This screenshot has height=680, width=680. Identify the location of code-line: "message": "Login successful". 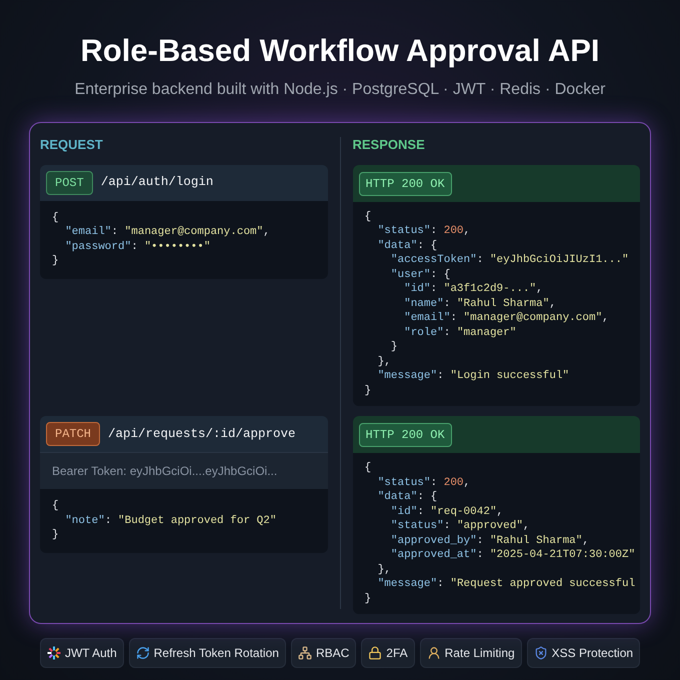
(473, 376).